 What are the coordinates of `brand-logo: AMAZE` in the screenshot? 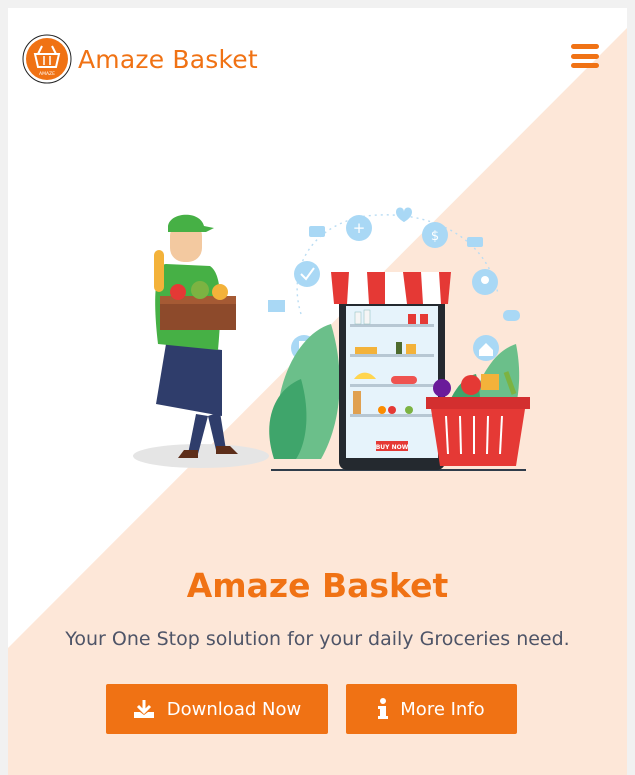 It's located at (47, 59).